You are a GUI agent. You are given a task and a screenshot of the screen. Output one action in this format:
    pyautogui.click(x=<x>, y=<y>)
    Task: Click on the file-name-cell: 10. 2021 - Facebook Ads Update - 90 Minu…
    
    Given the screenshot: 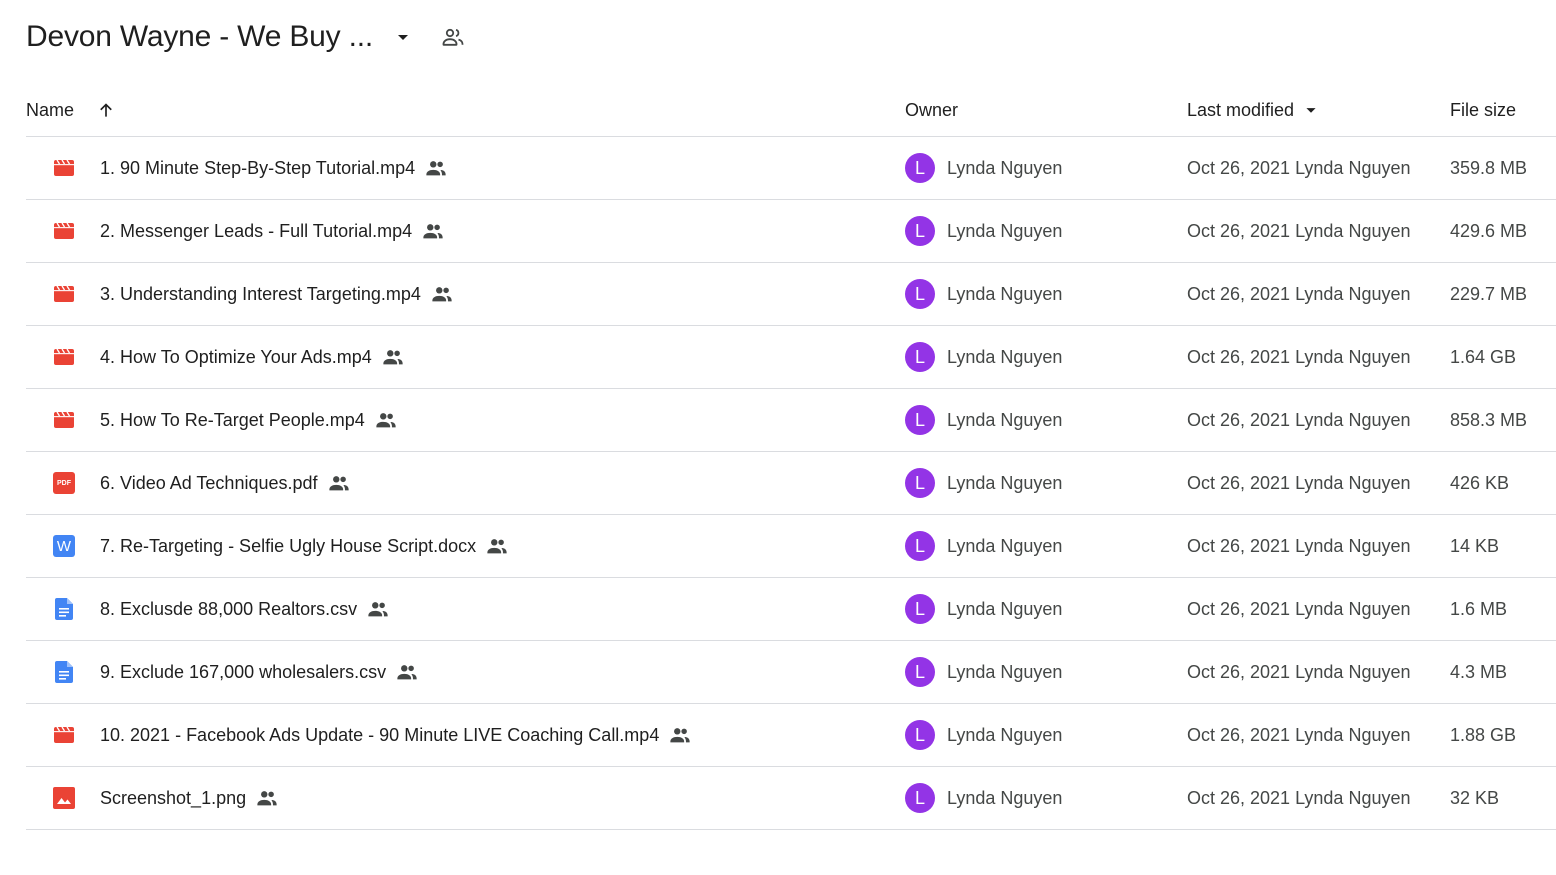 What is the action you would take?
    pyautogui.click(x=395, y=735)
    